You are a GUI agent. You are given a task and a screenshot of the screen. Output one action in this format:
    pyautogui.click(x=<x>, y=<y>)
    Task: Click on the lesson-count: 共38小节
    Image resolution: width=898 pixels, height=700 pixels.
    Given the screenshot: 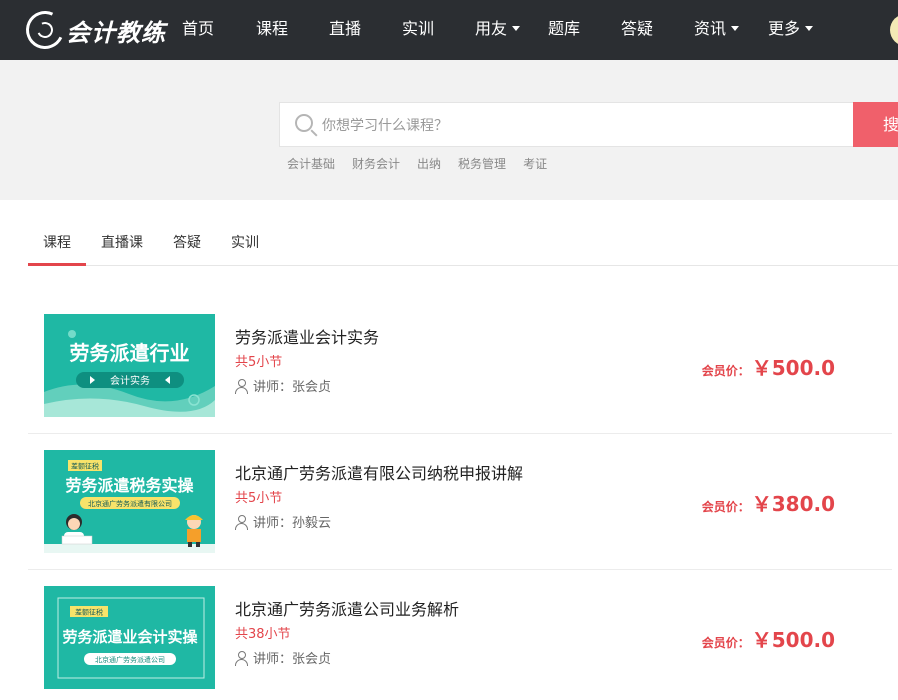 What is the action you would take?
    pyautogui.click(x=263, y=634)
    